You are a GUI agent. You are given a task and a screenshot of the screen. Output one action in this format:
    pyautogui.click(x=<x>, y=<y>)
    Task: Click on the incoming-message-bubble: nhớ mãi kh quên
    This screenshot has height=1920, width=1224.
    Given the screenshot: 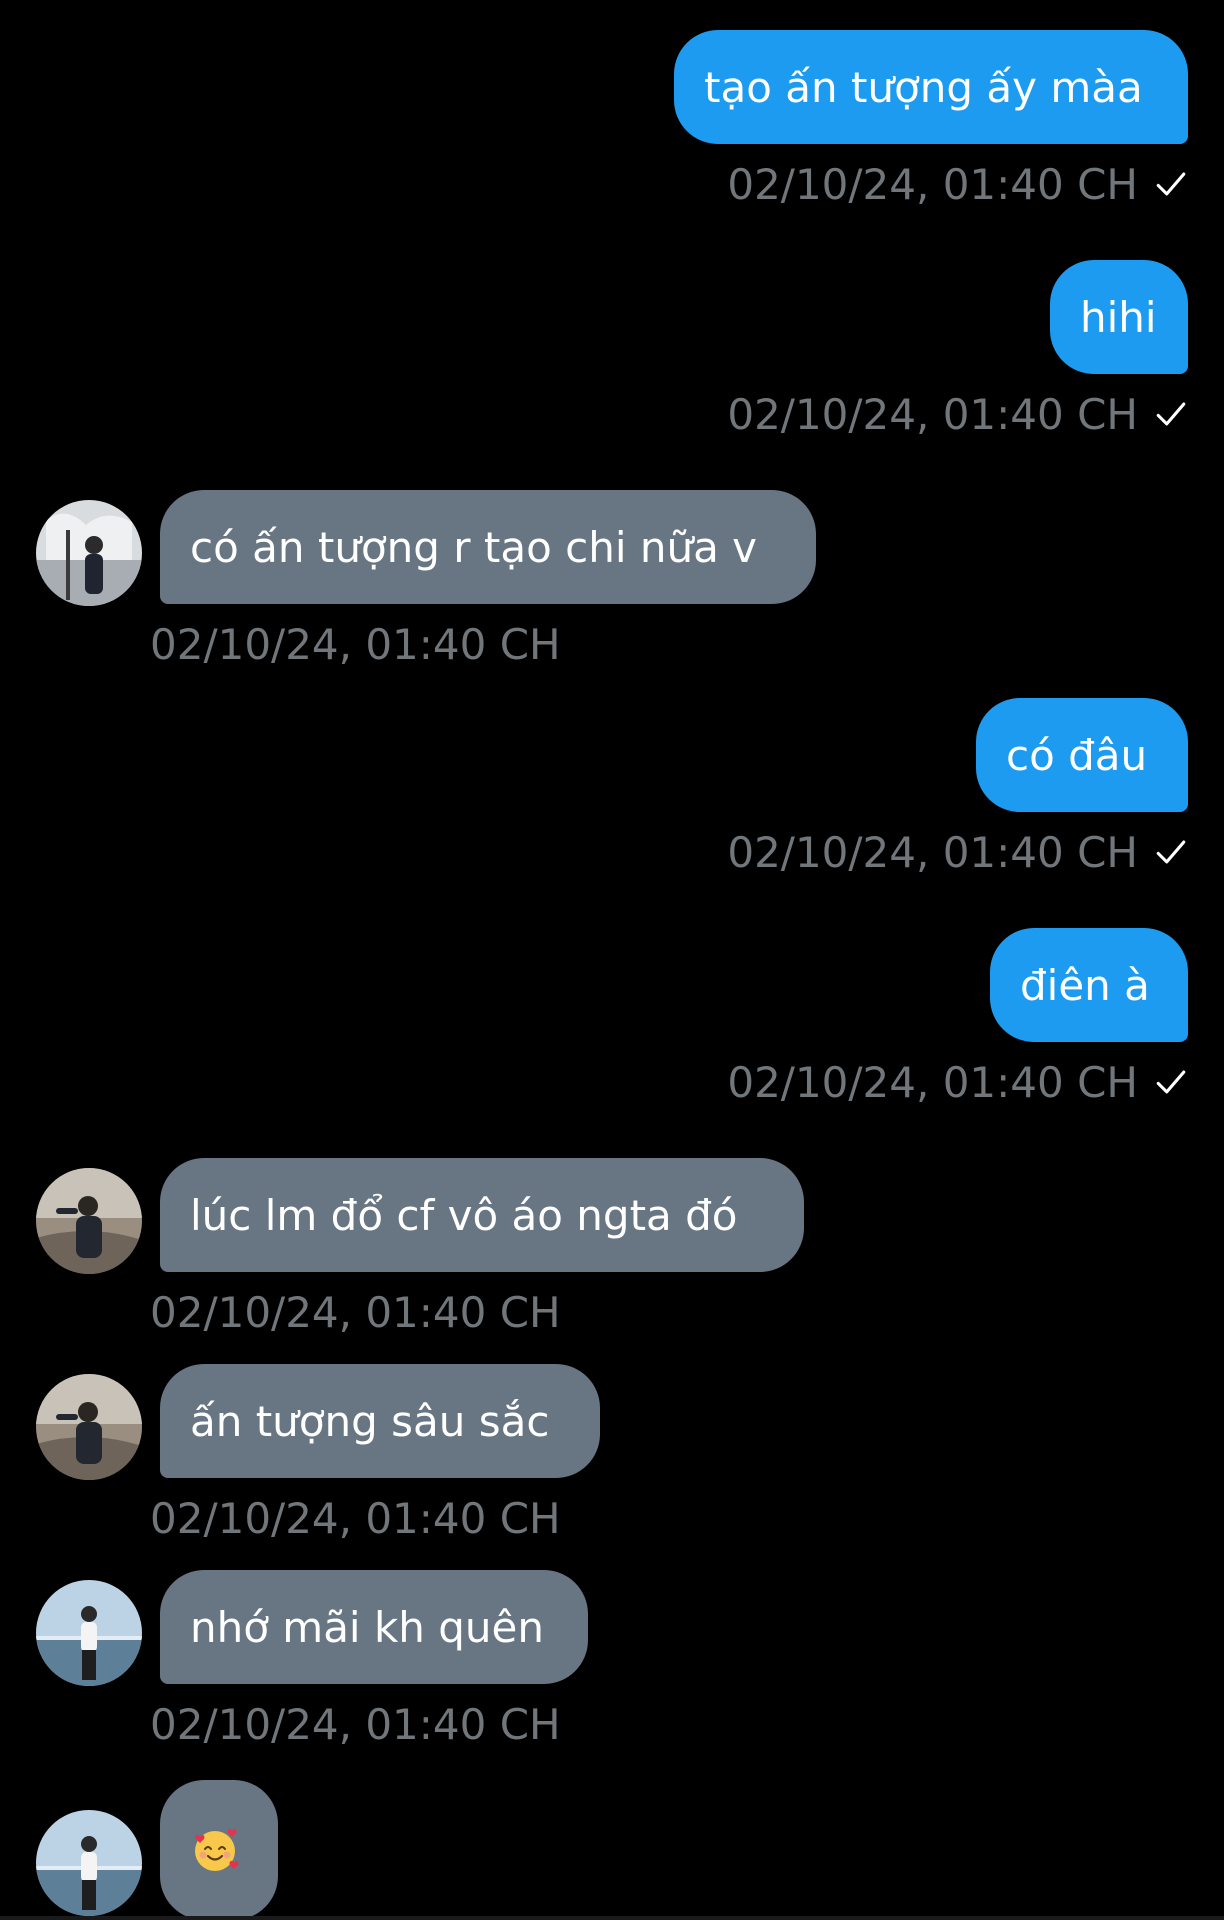 What is the action you would take?
    pyautogui.click(x=374, y=1627)
    